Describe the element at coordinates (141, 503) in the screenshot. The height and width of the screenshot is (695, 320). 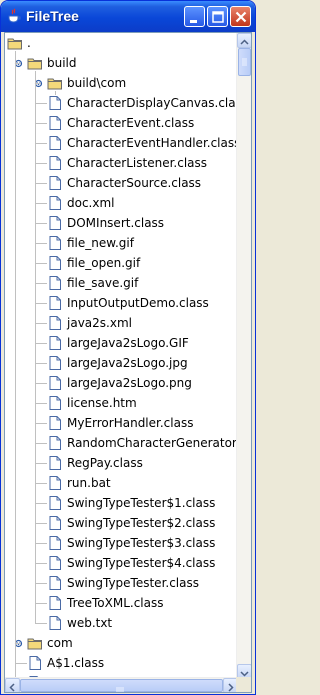
I see `tree-node-label: SwingTypeTester$1.class` at that location.